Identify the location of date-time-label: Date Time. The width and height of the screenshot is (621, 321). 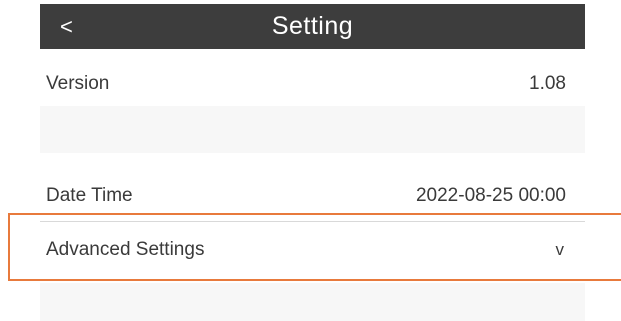
(89, 195).